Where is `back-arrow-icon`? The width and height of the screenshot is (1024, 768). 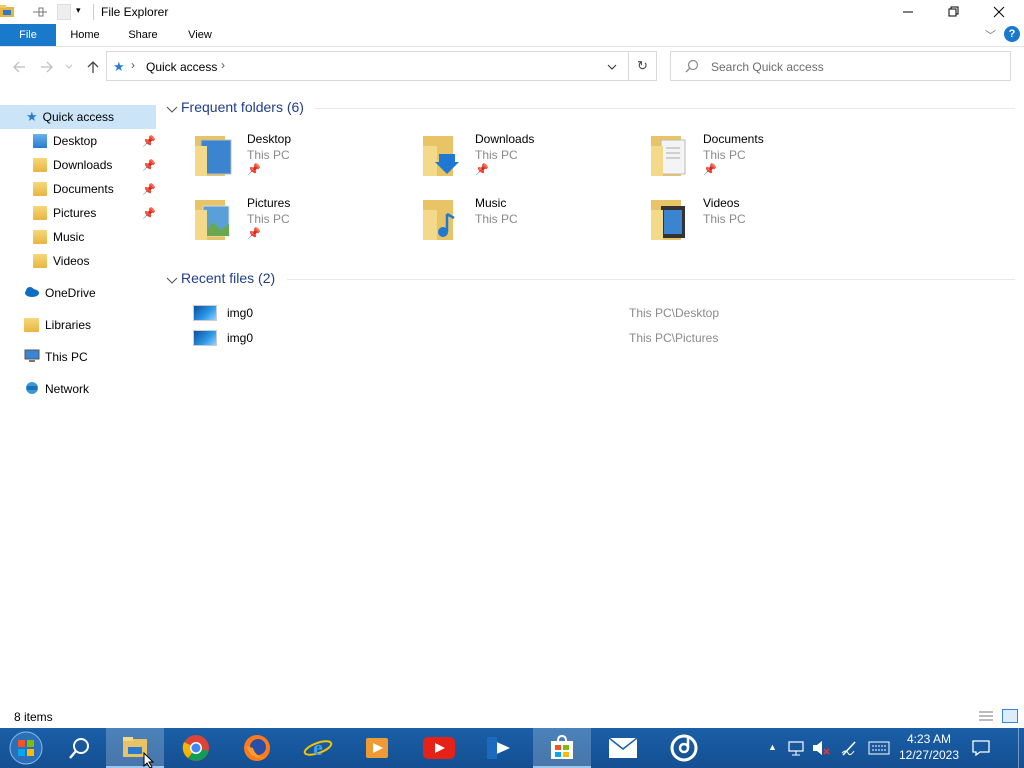
back-arrow-icon is located at coordinates (19, 67).